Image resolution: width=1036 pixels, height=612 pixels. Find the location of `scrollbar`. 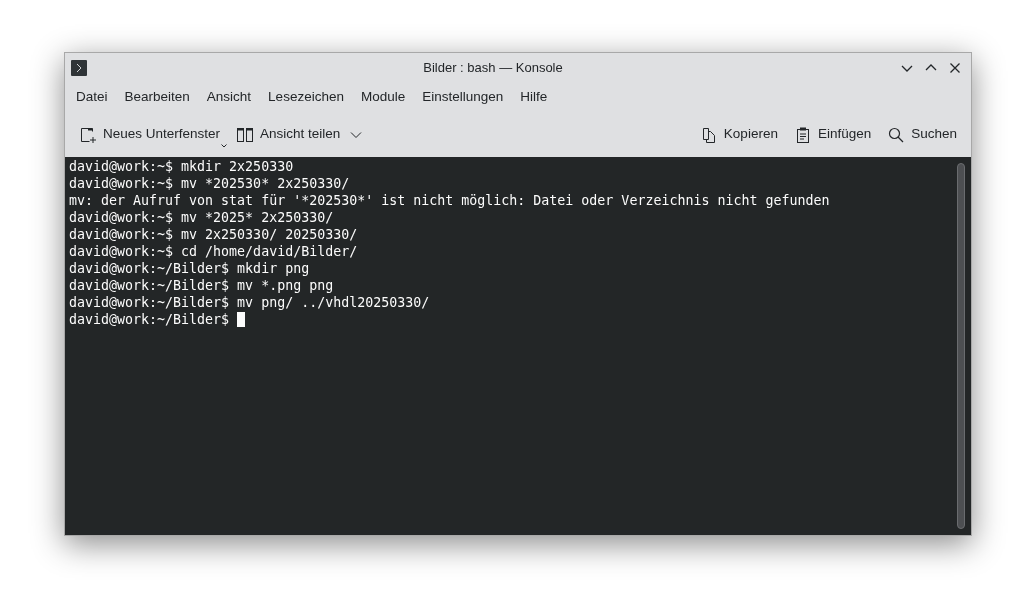

scrollbar is located at coordinates (961, 346).